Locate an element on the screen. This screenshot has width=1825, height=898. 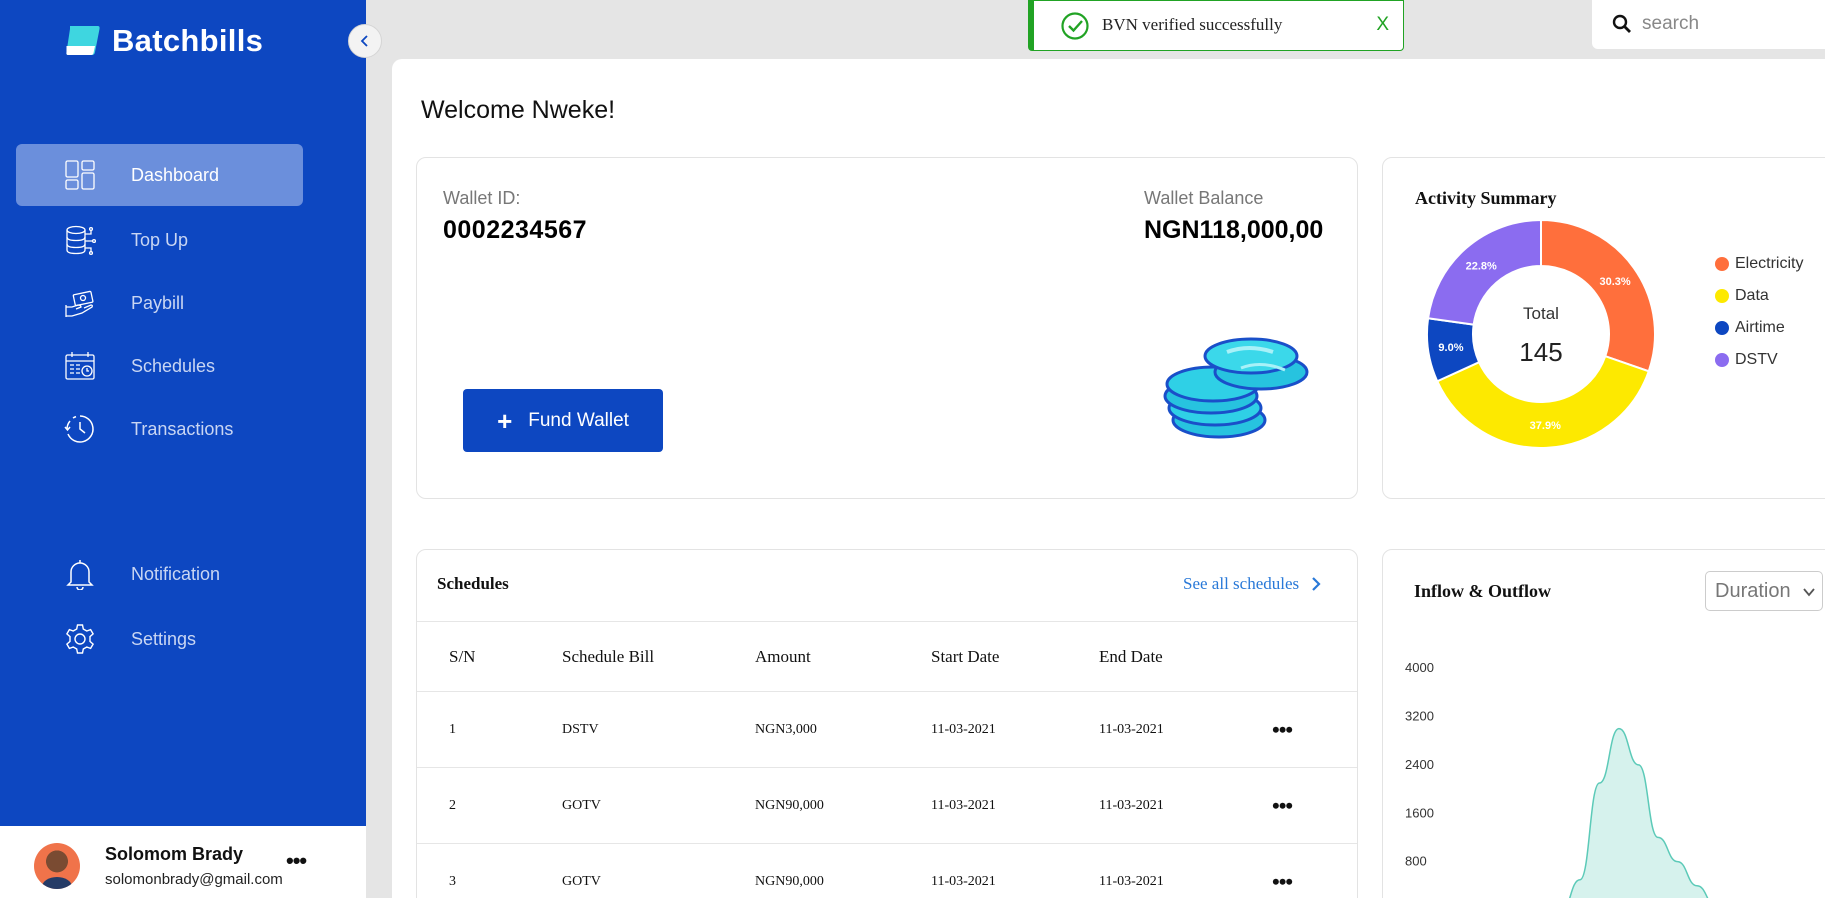
wallet-balance: NGN118,000,00 is located at coordinates (1234, 230).